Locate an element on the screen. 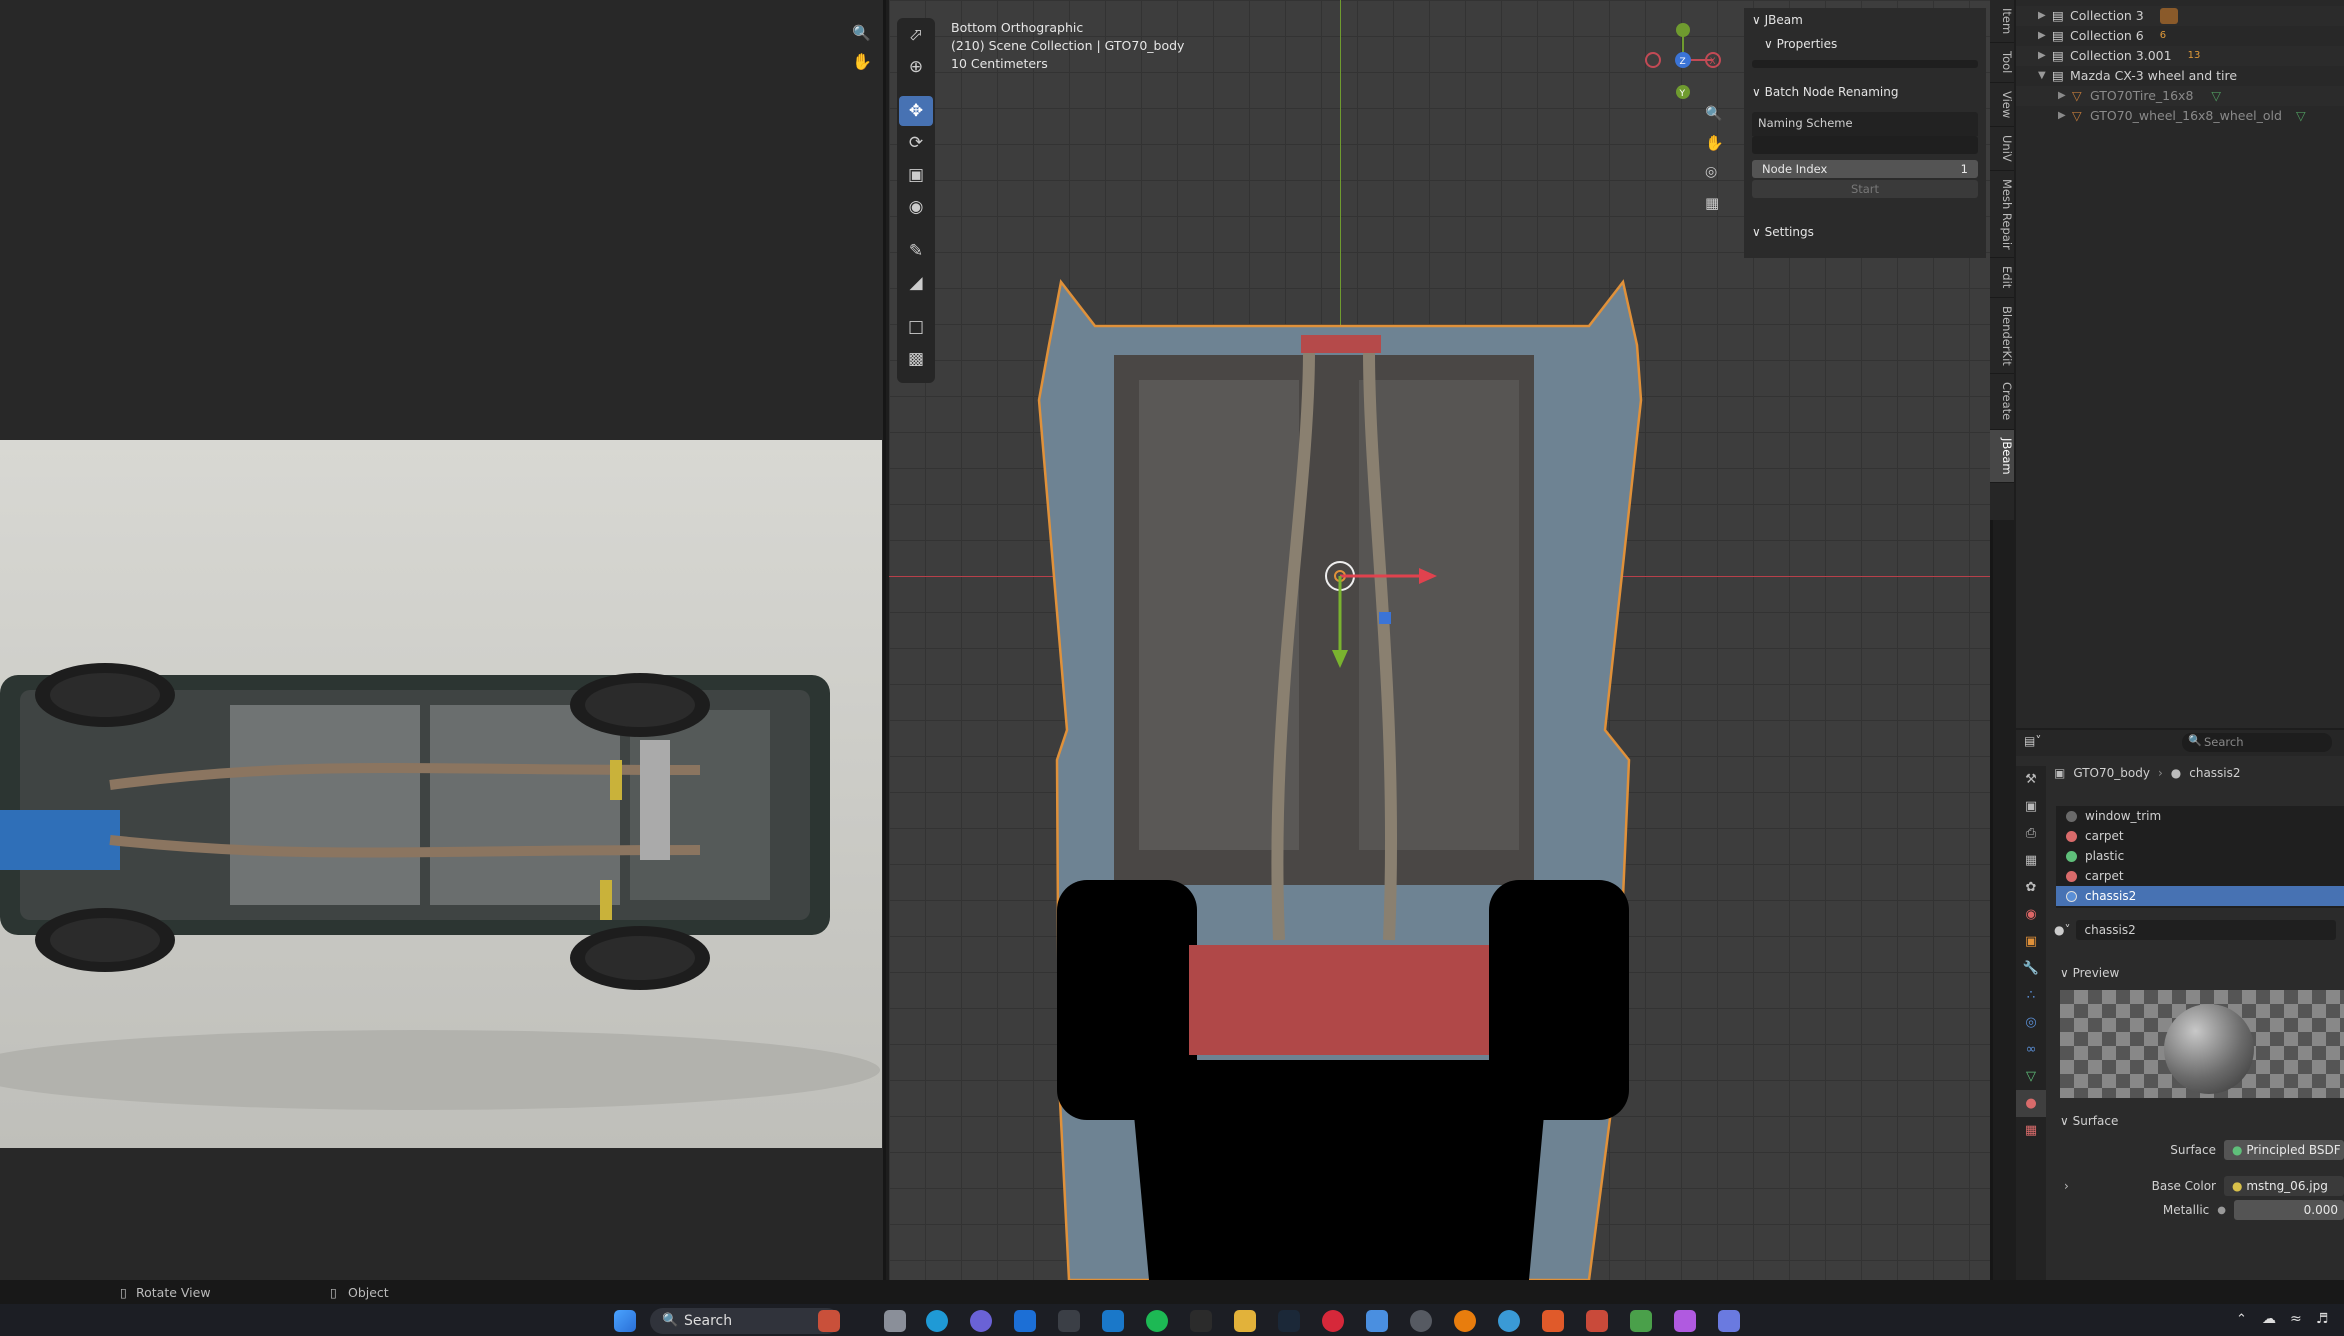  base-color-value: mstng_06.jpg is located at coordinates (2287, 1186).